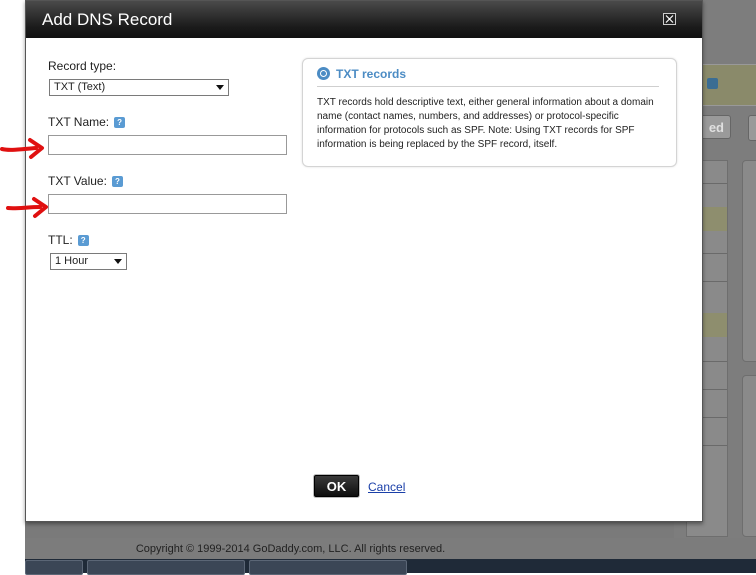  What do you see at coordinates (712, 83) in the screenshot?
I see `background-help-icon` at bounding box center [712, 83].